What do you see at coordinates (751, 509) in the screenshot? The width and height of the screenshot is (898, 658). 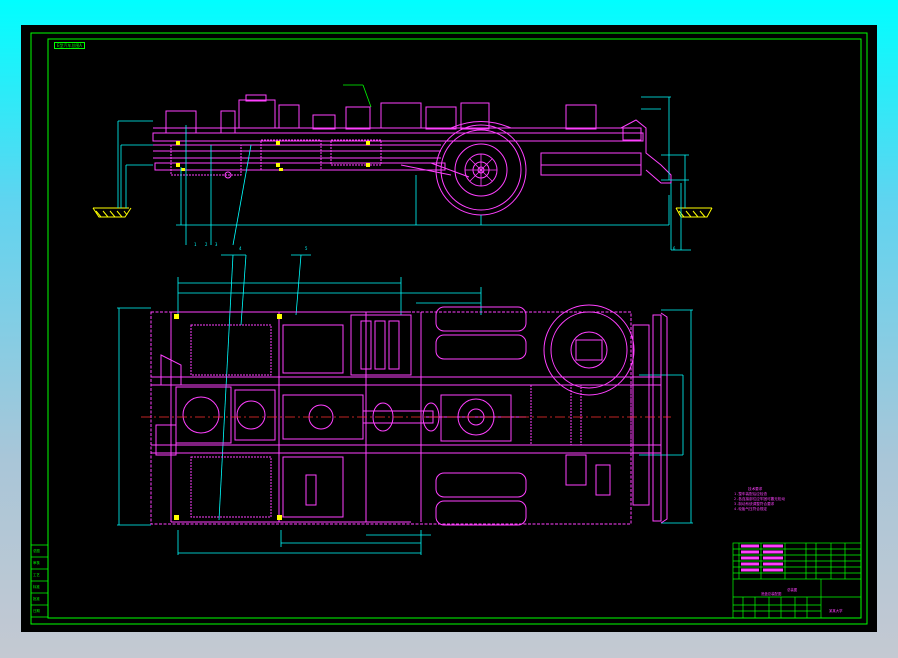 I see `technical-note-line: 4.轮胎气压符合规定` at bounding box center [751, 509].